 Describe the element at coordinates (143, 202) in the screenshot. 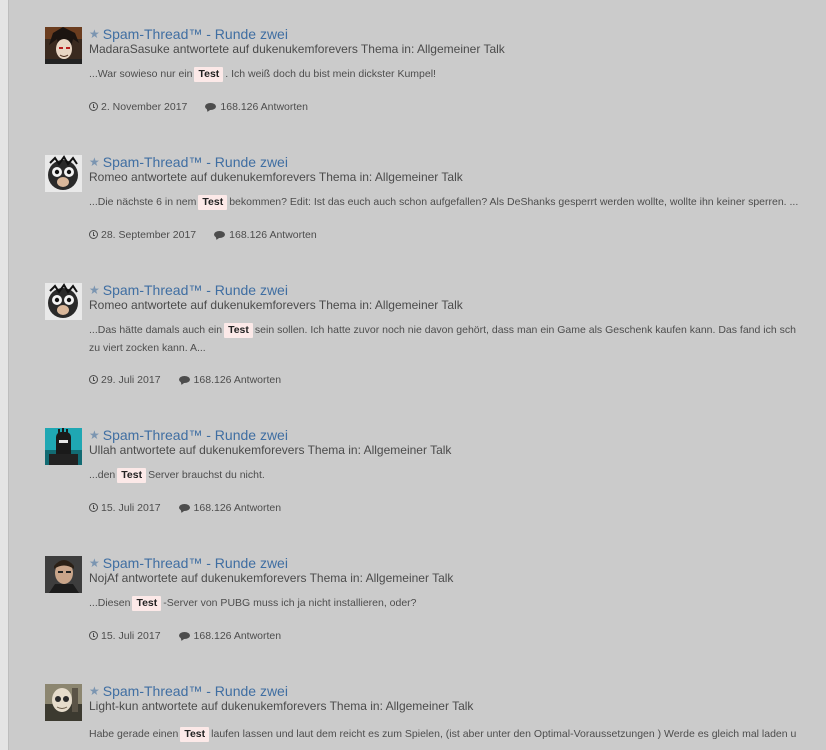

I see `snippet-text: ...Die nächste 6 in nem` at that location.